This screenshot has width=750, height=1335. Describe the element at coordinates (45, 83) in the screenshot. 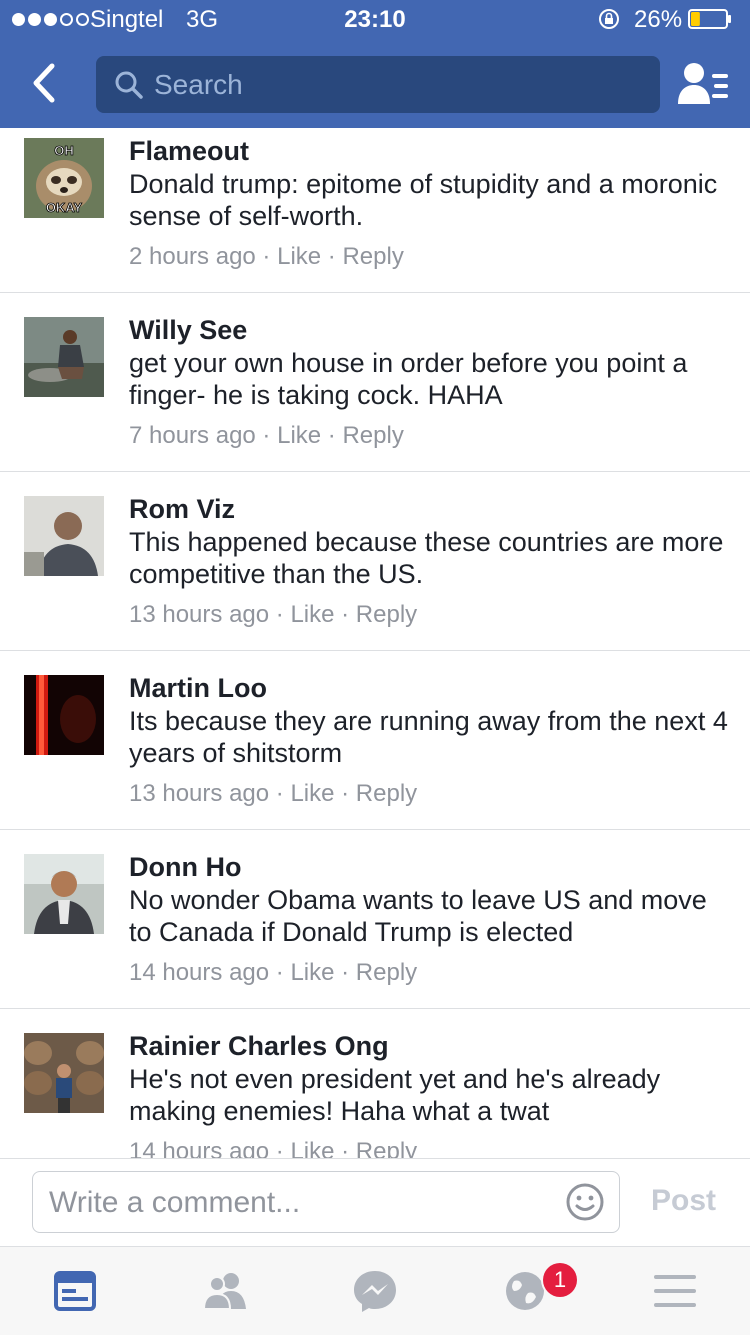

I see `back-icon` at that location.